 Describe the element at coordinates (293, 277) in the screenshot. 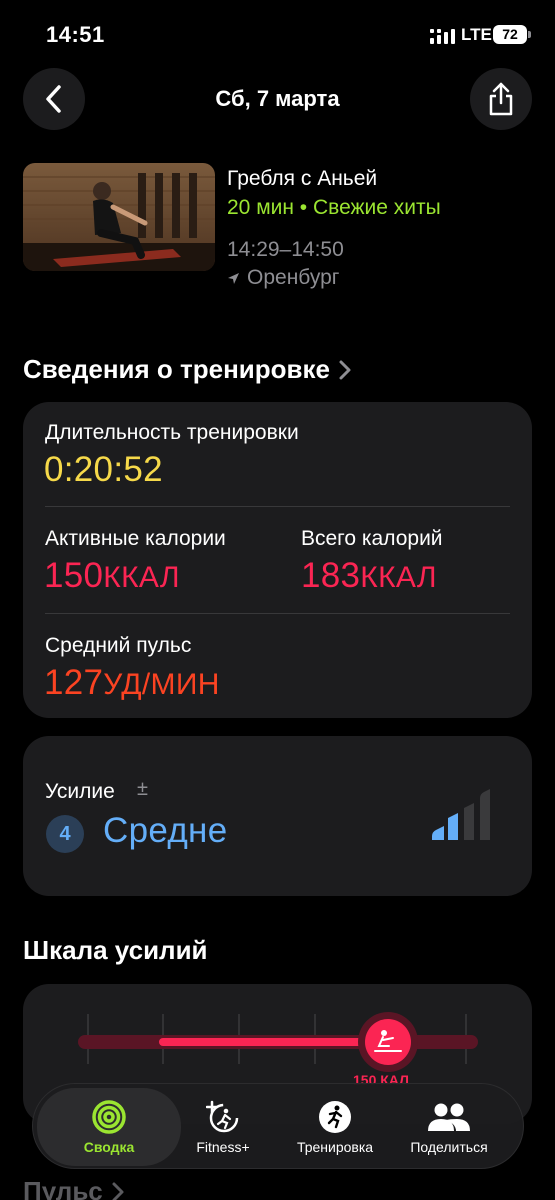

I see `location-label: Оренбург` at that location.